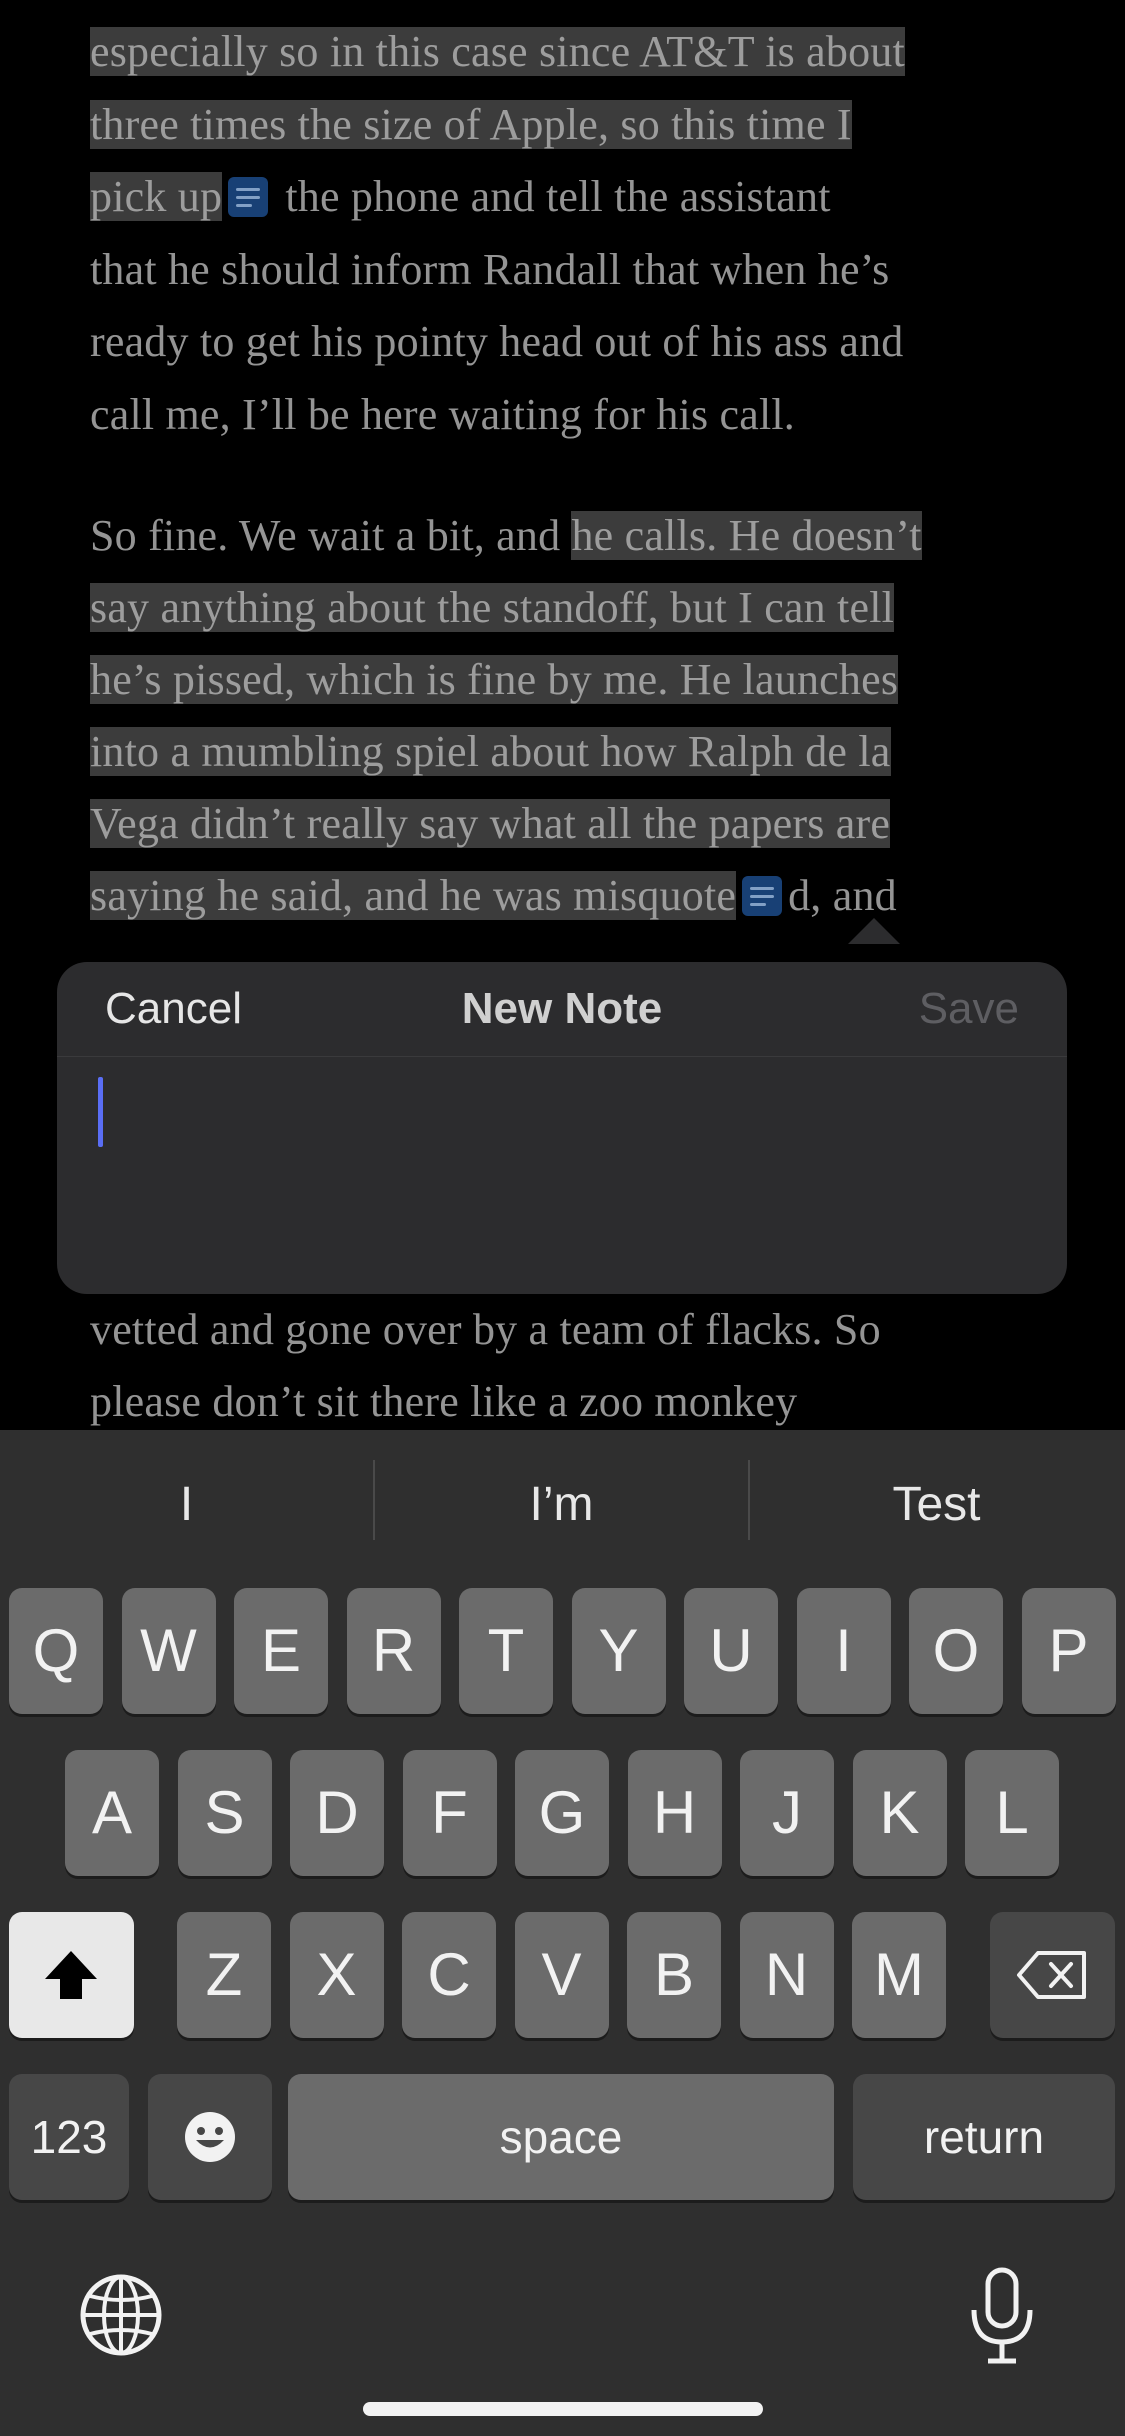 The image size is (1125, 2436). What do you see at coordinates (731, 1651) in the screenshot?
I see `key-u: U` at bounding box center [731, 1651].